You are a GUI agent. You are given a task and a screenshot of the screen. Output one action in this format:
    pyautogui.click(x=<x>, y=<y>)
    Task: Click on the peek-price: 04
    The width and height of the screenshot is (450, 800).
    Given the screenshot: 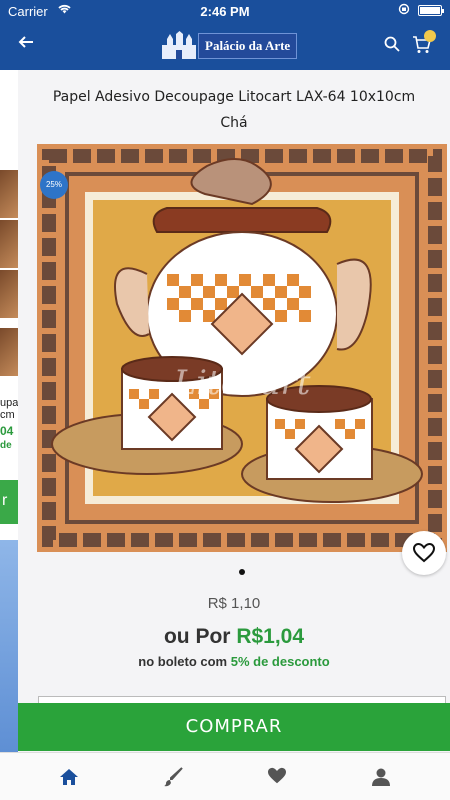 What is the action you would take?
    pyautogui.click(x=7, y=431)
    